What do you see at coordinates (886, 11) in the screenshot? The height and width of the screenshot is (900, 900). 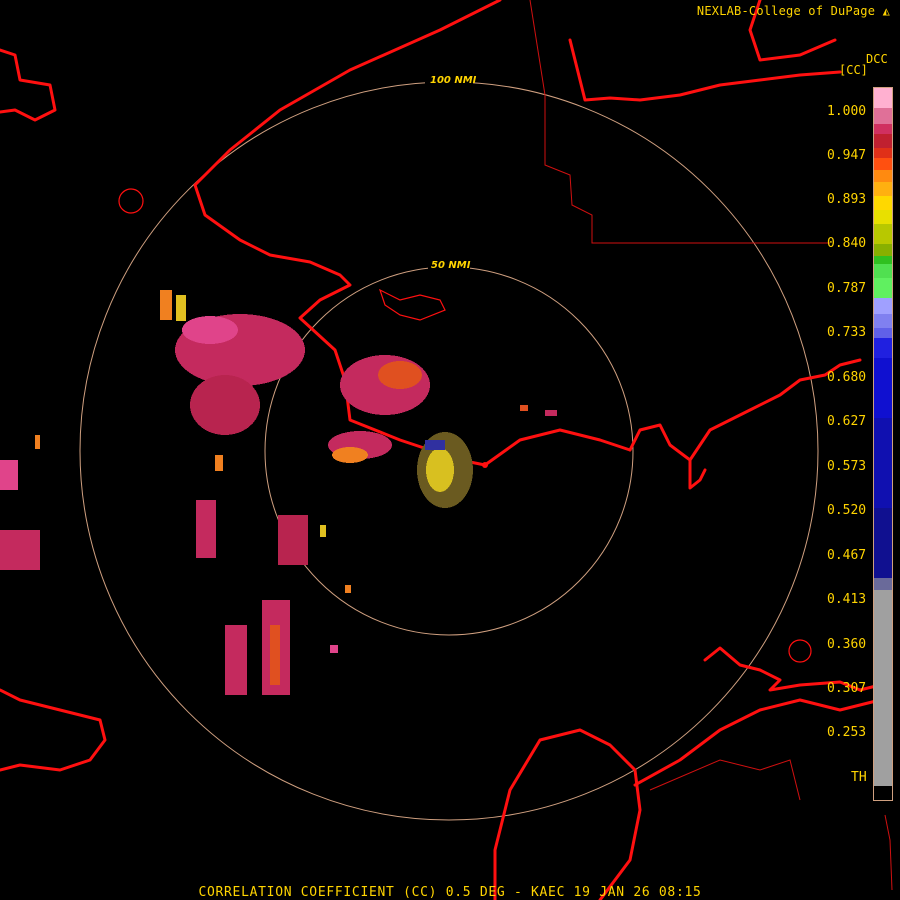 I see `nexlab-logo-icon: ◭` at bounding box center [886, 11].